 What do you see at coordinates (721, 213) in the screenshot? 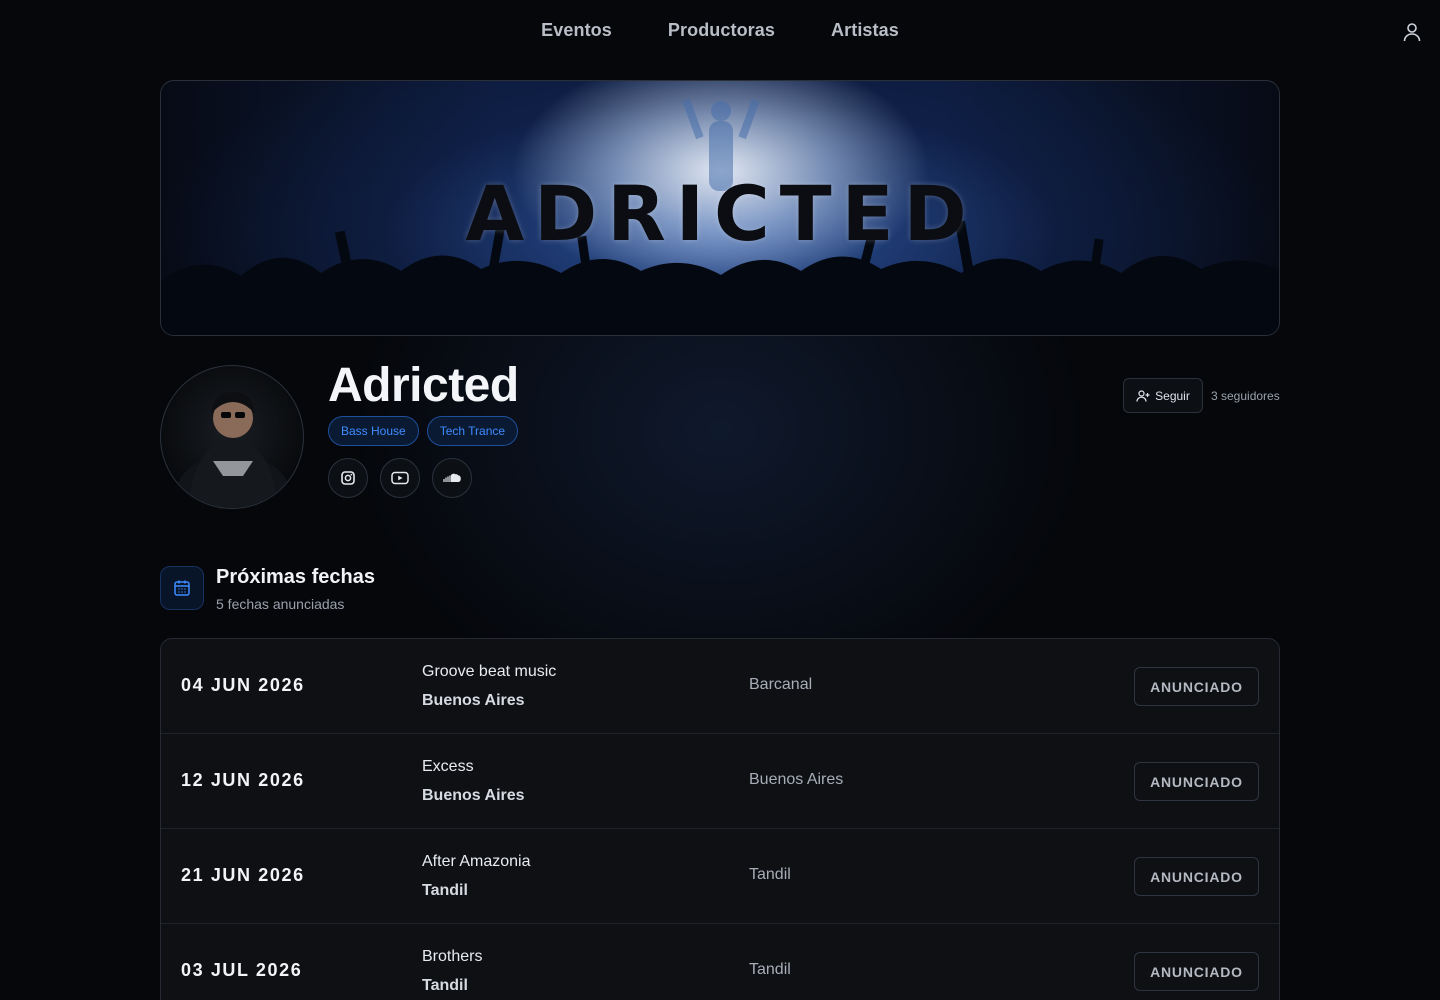
I see `banner-logo-text: ADRICTED` at bounding box center [721, 213].